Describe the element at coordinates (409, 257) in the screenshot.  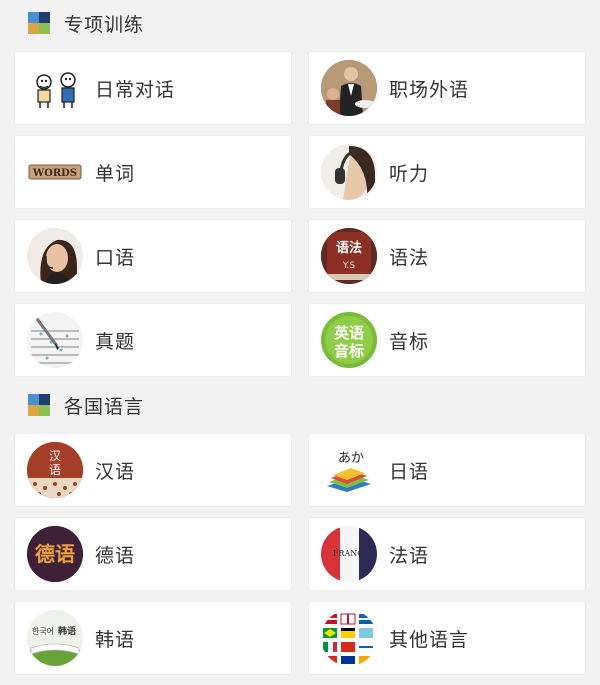
I see `card-label: 语法` at that location.